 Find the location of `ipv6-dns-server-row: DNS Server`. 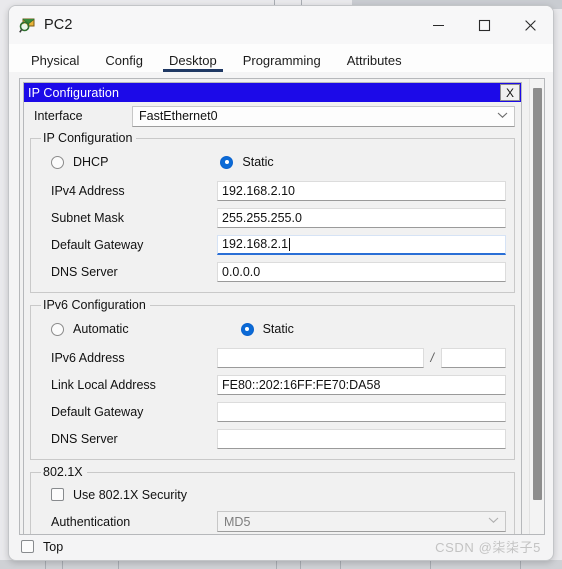

ipv6-dns-server-row: DNS Server is located at coordinates (272, 438).